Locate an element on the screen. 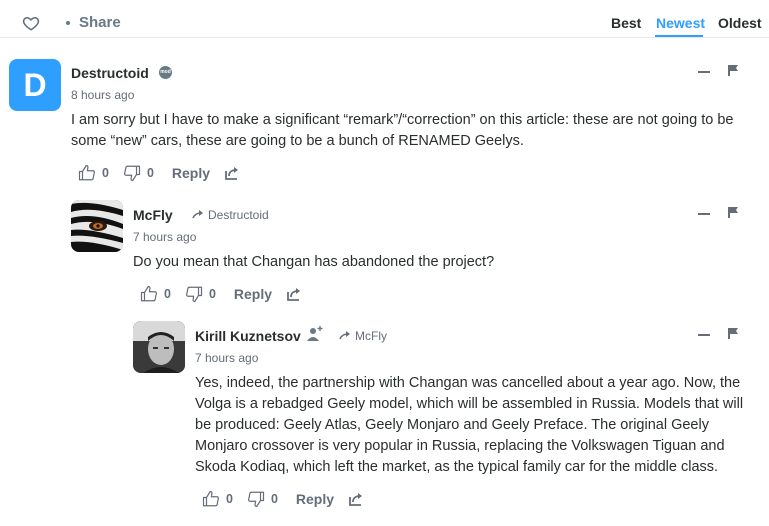  author-name: McFly is located at coordinates (153, 215).